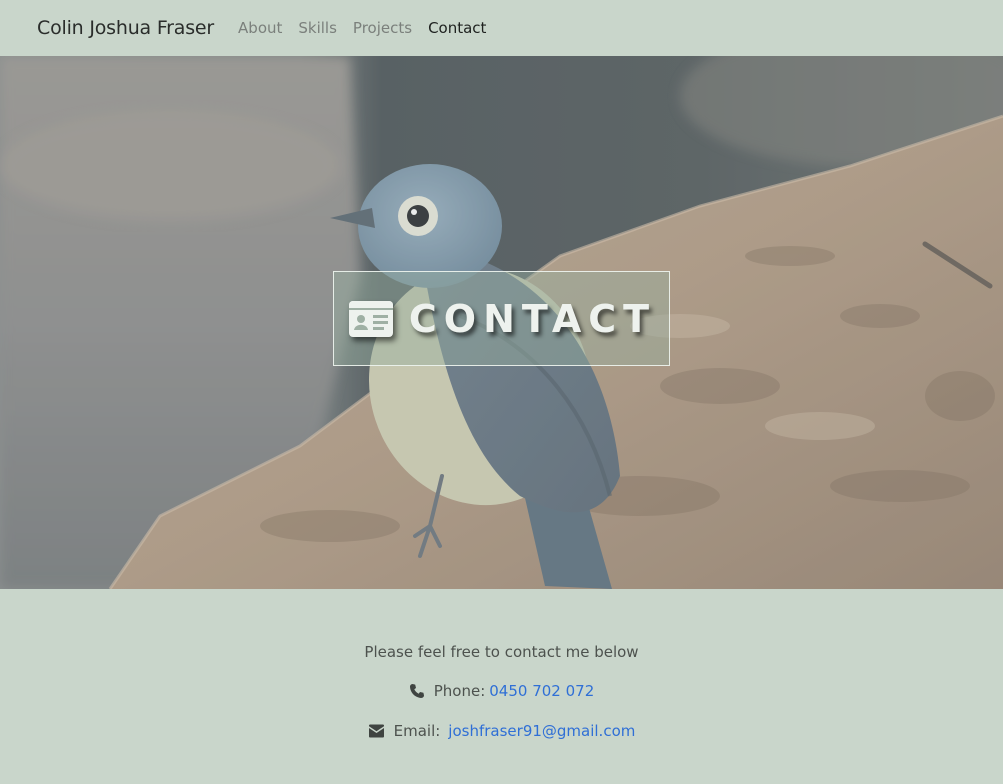  Describe the element at coordinates (260, 28) in the screenshot. I see `nav-link-about: About` at that location.